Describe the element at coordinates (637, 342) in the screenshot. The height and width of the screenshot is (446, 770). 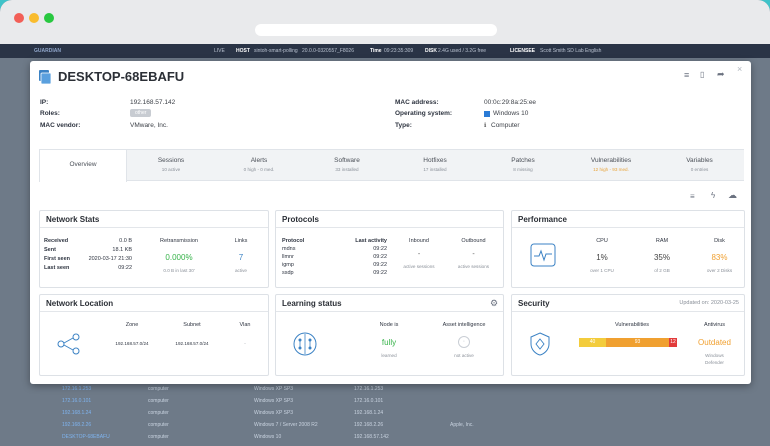
I see `vuln-med-segment: 93` at that location.